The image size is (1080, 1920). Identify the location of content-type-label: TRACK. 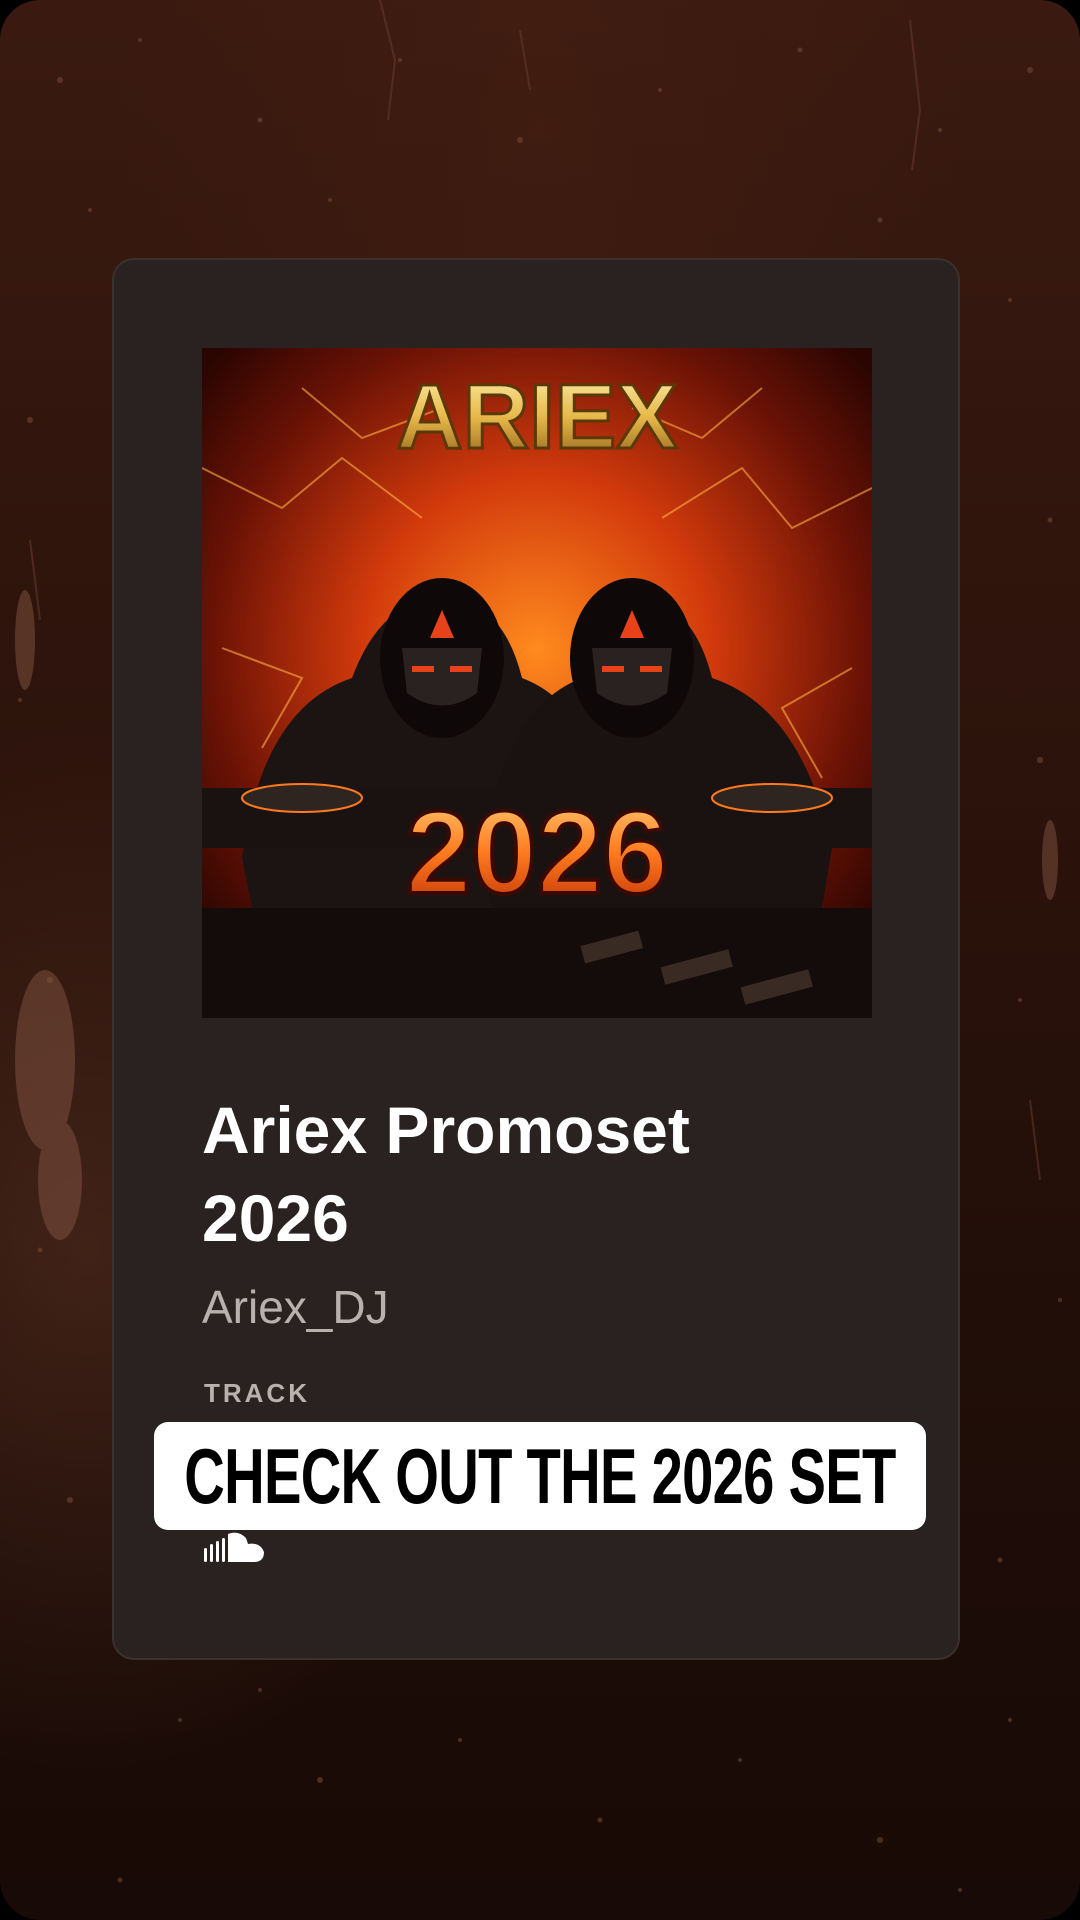
(257, 1393).